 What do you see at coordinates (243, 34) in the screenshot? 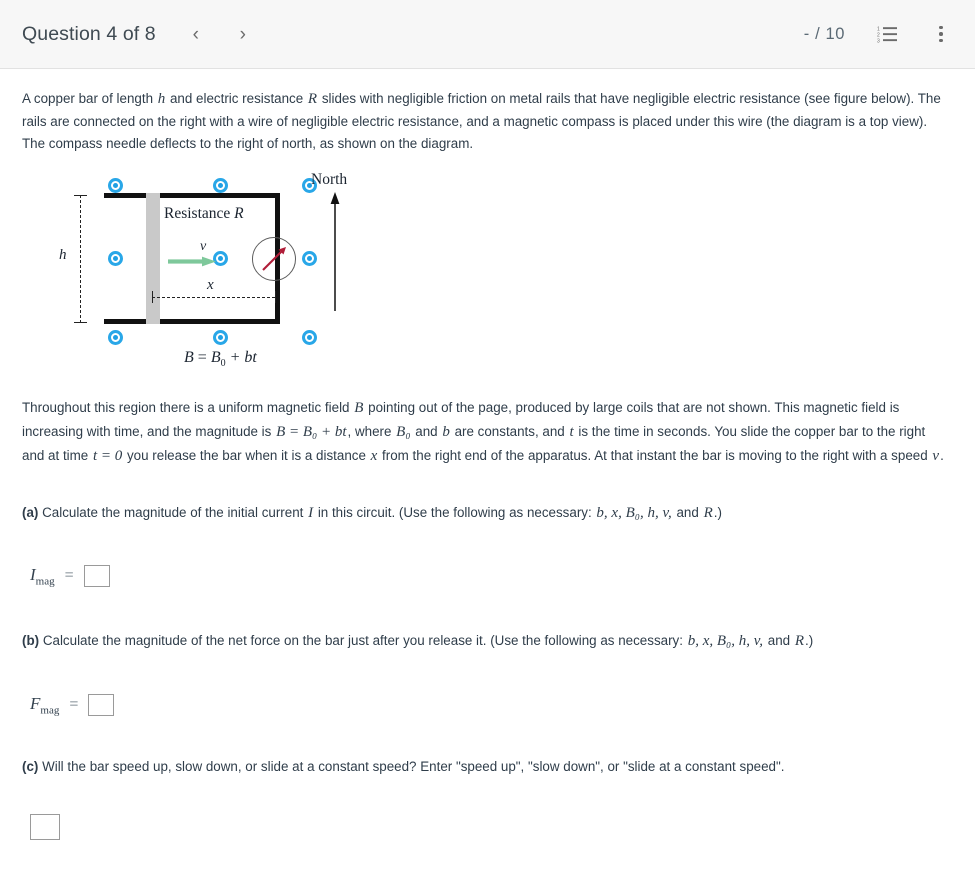
I see `next-question-button: ›` at bounding box center [243, 34].